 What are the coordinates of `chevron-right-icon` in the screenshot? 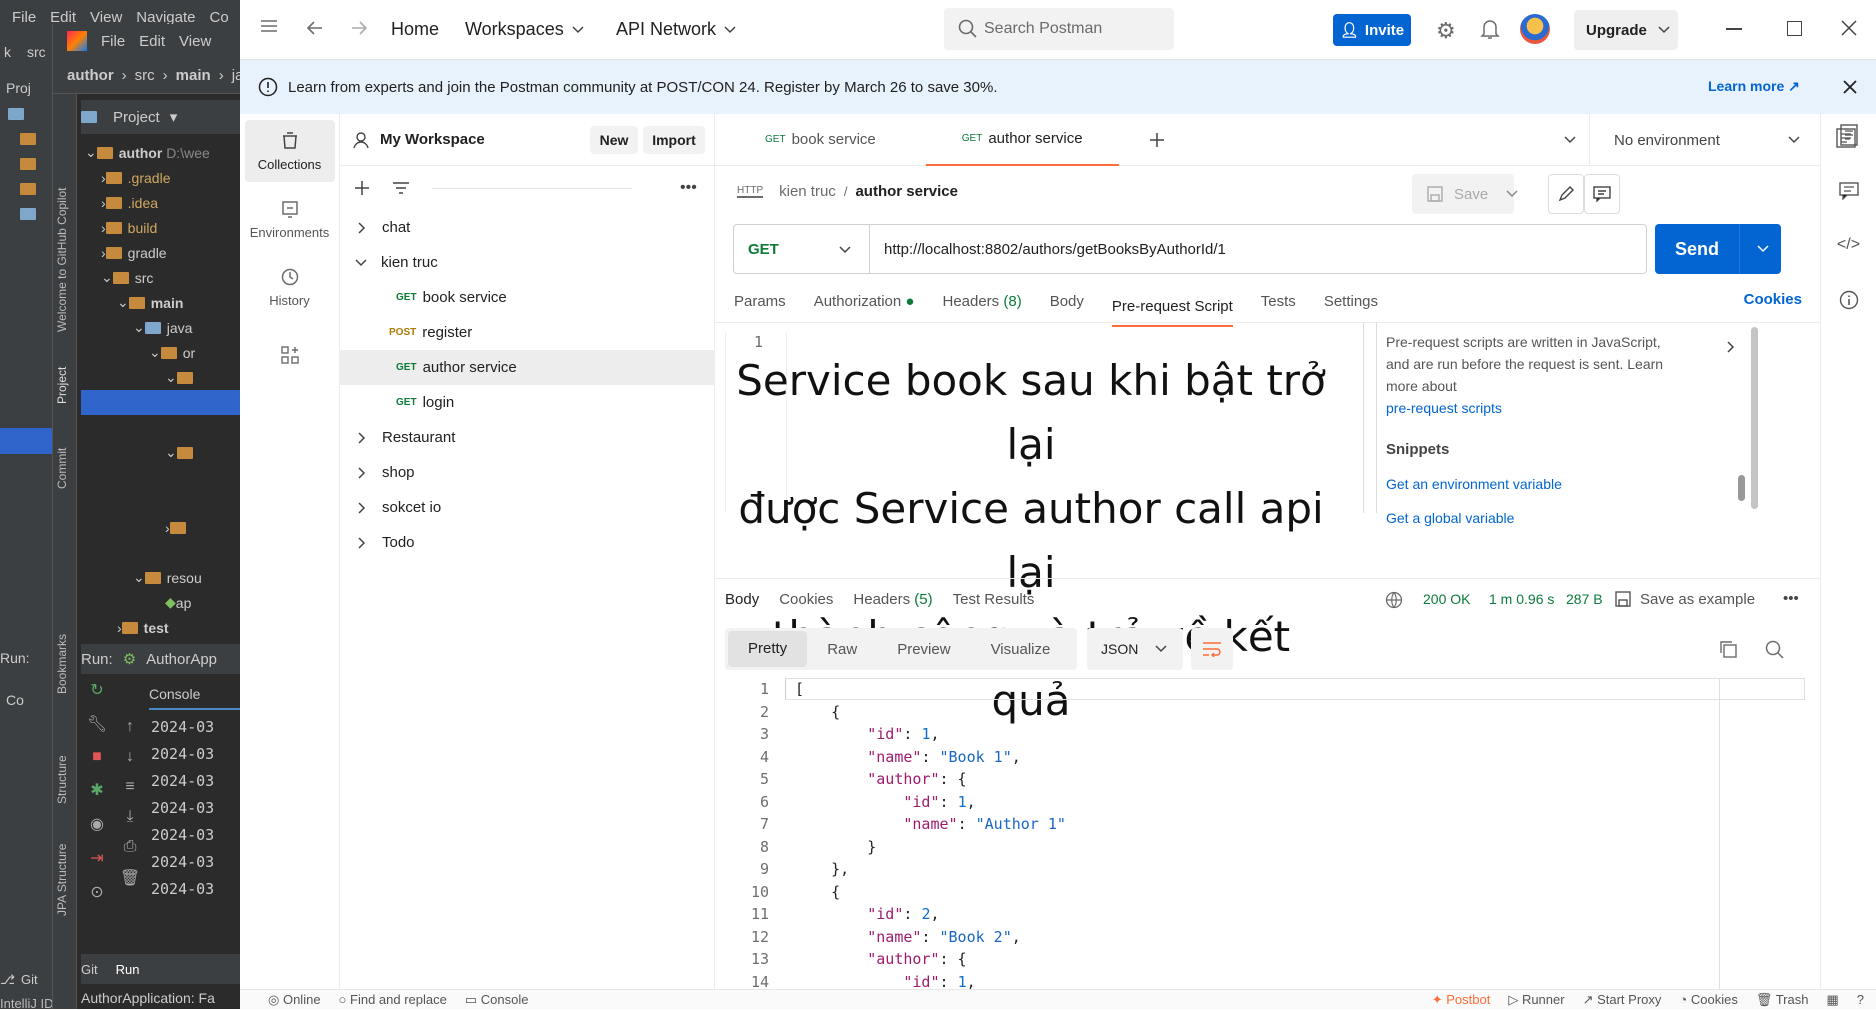 It's located at (1731, 347).